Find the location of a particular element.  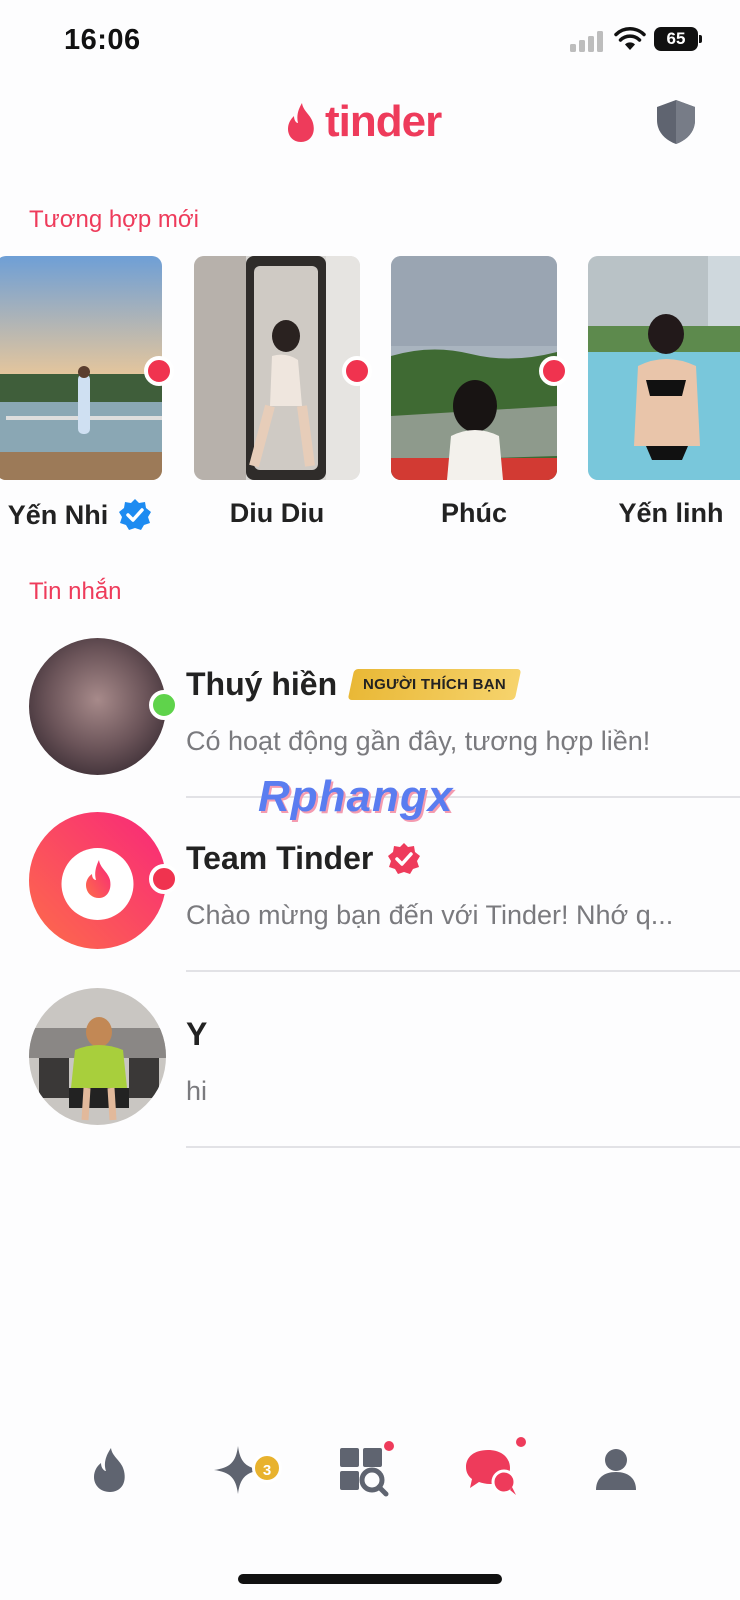

explore-icon is located at coordinates (364, 1472).